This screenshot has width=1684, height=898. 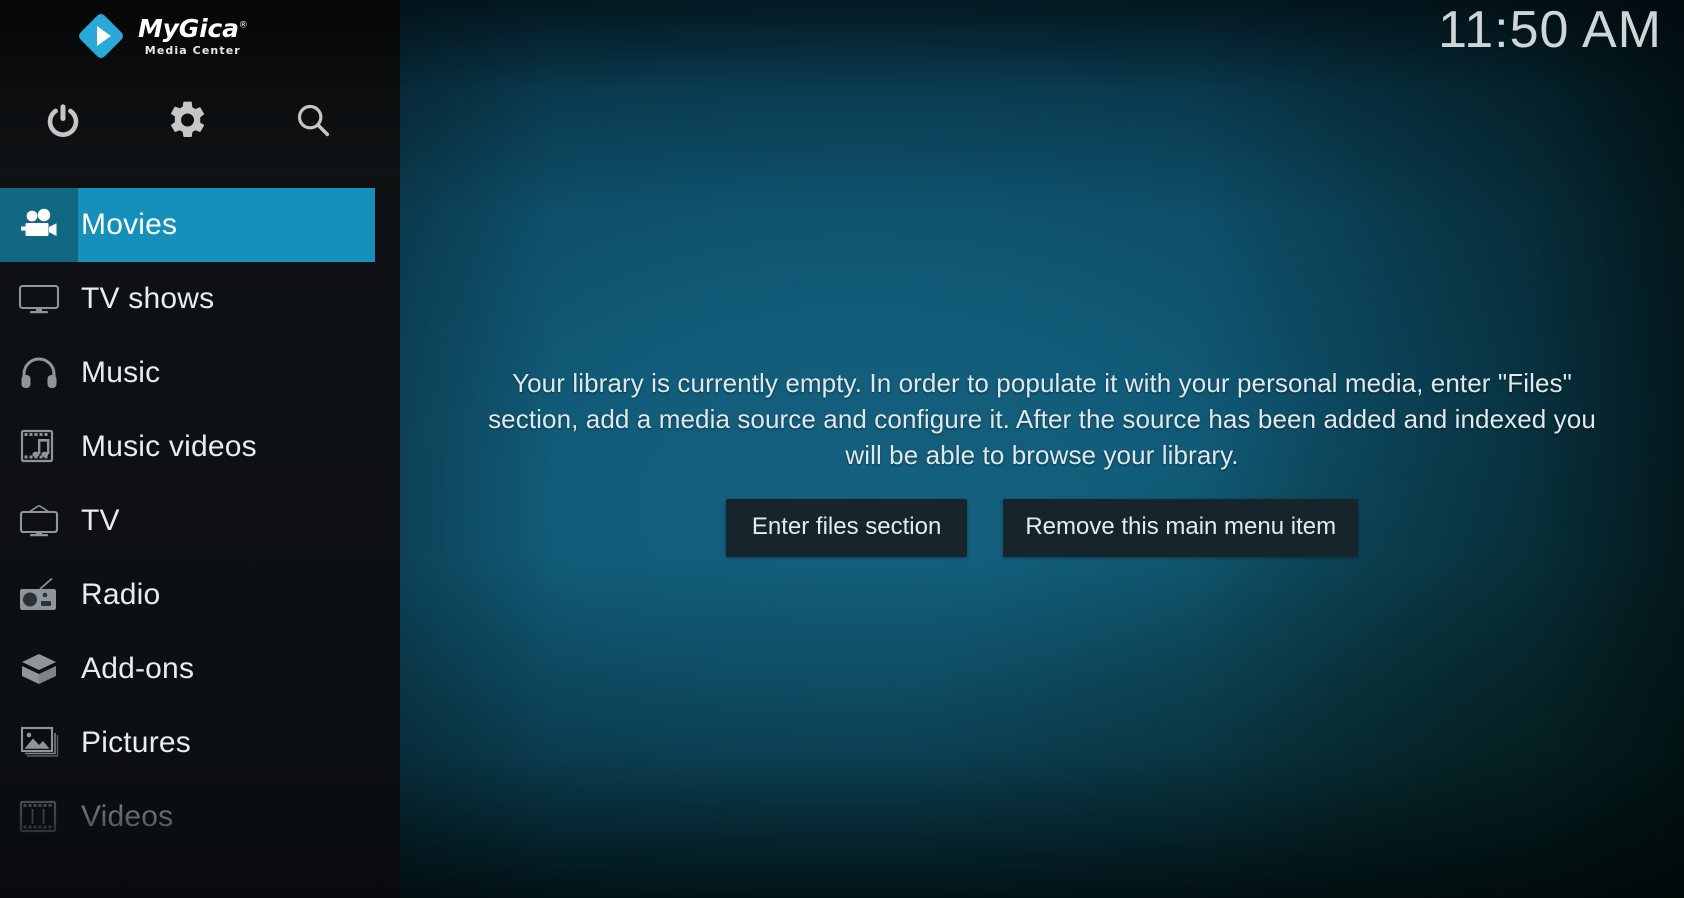 I want to click on sidebar-item-pictures: Pictures, so click(x=200, y=743).